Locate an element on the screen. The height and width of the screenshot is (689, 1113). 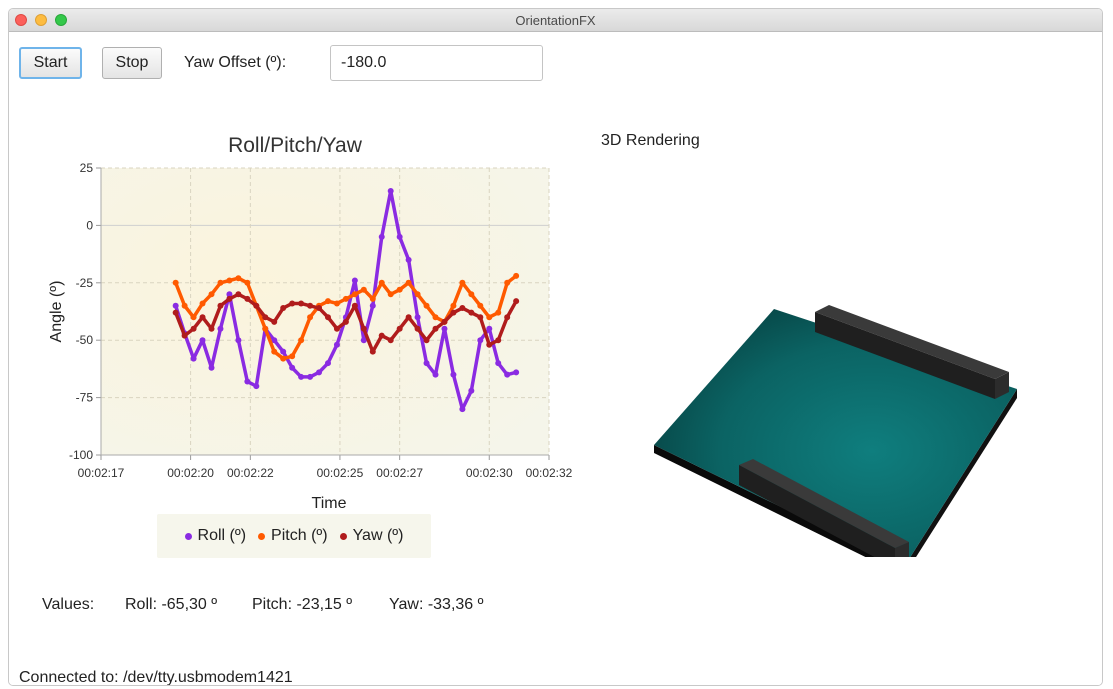
y-tick-label: -75 is located at coordinates (85, 398).